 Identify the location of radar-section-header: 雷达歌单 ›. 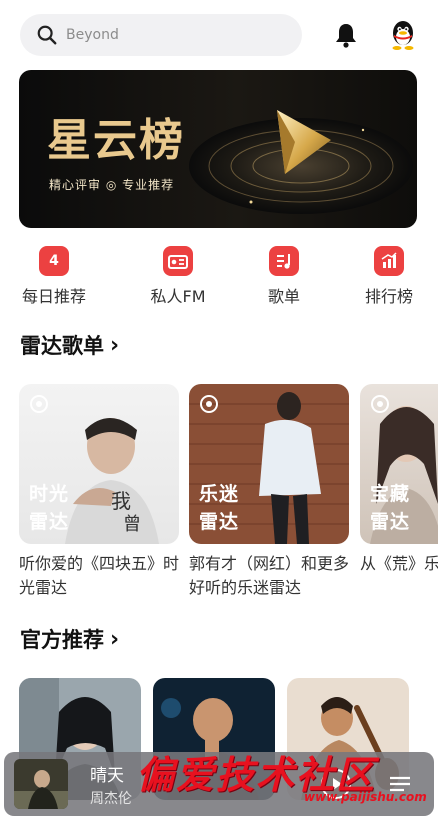
(69, 345).